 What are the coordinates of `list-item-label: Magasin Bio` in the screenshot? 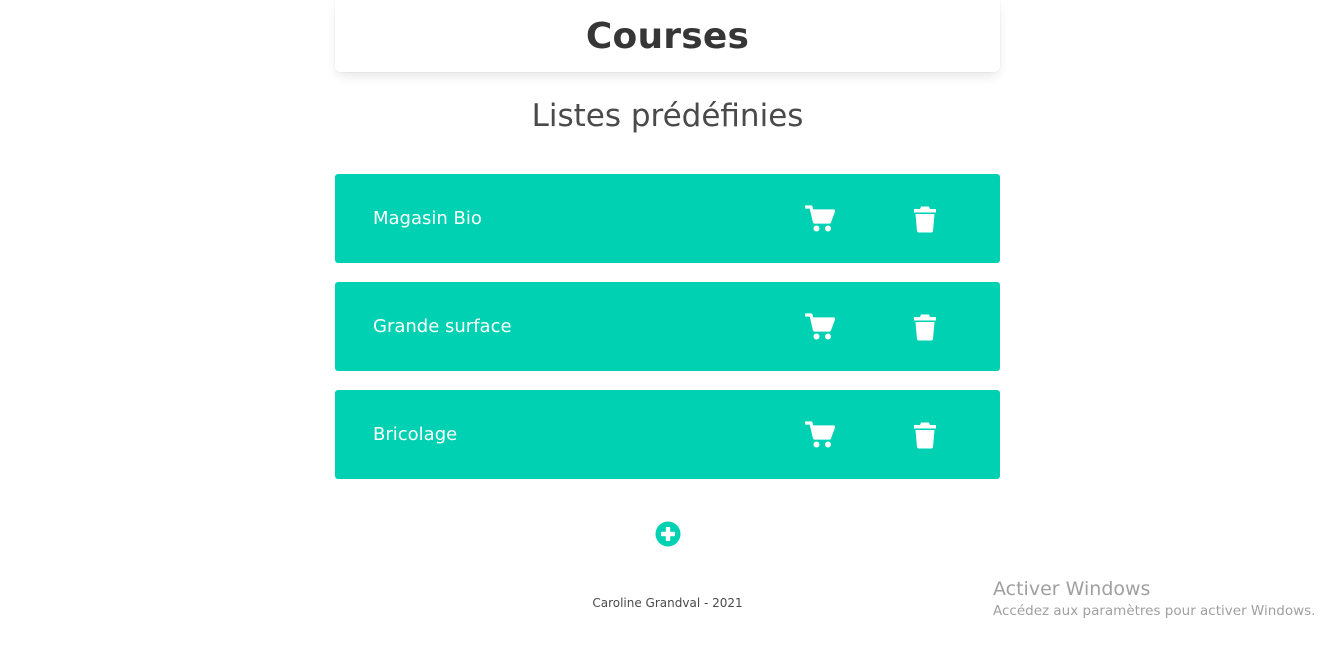 It's located at (427, 218).